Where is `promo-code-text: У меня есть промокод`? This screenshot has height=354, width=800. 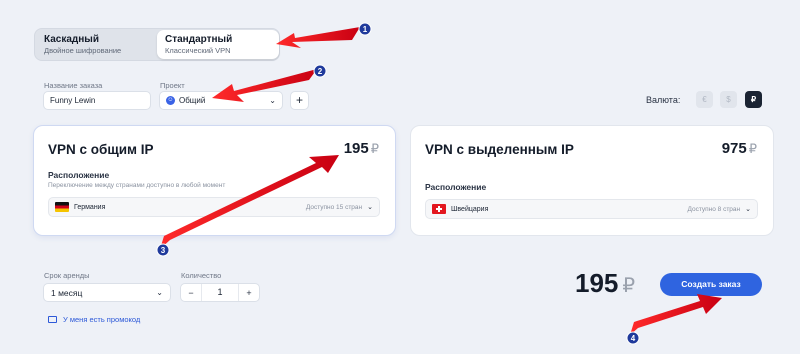
promo-code-text: У меня есть промокод is located at coordinates (102, 319).